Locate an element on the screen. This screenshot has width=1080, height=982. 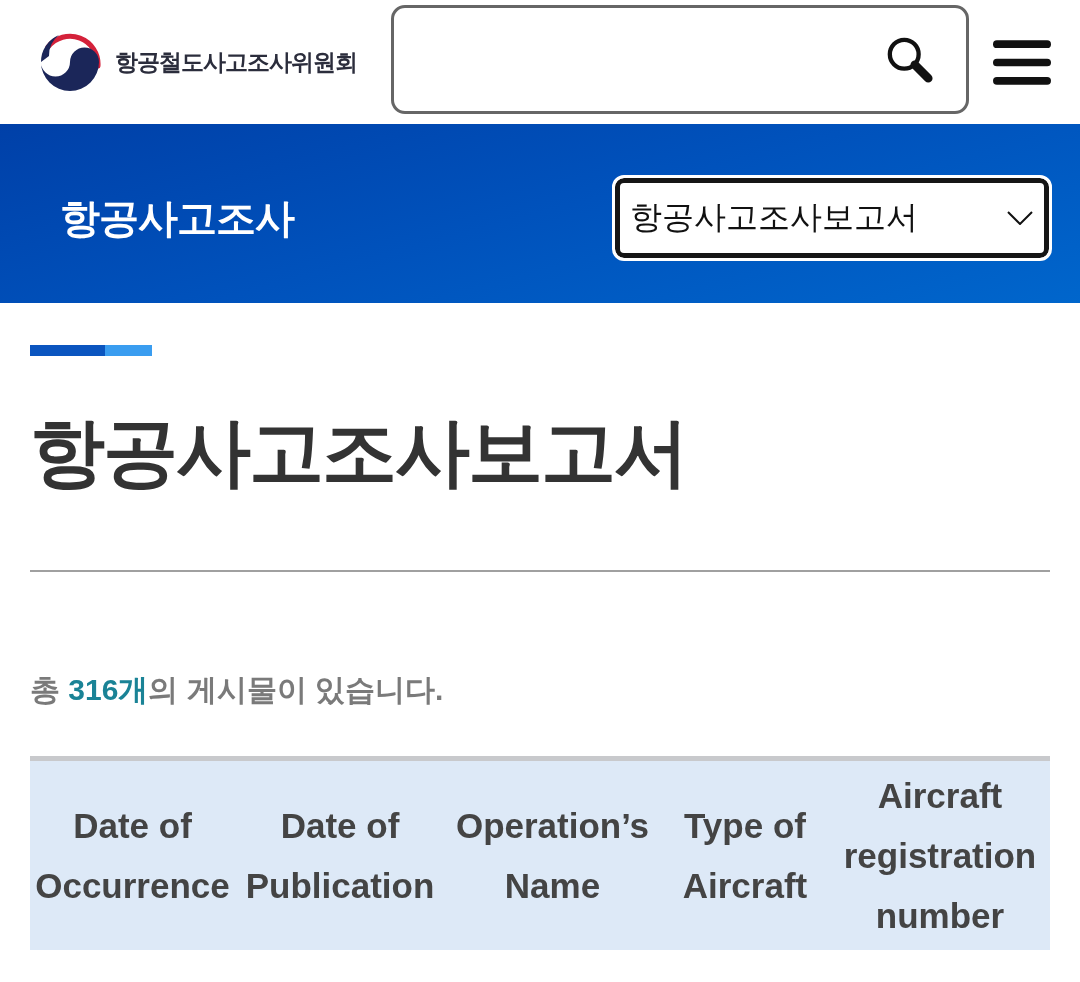
menu-button is located at coordinates (1022, 62).